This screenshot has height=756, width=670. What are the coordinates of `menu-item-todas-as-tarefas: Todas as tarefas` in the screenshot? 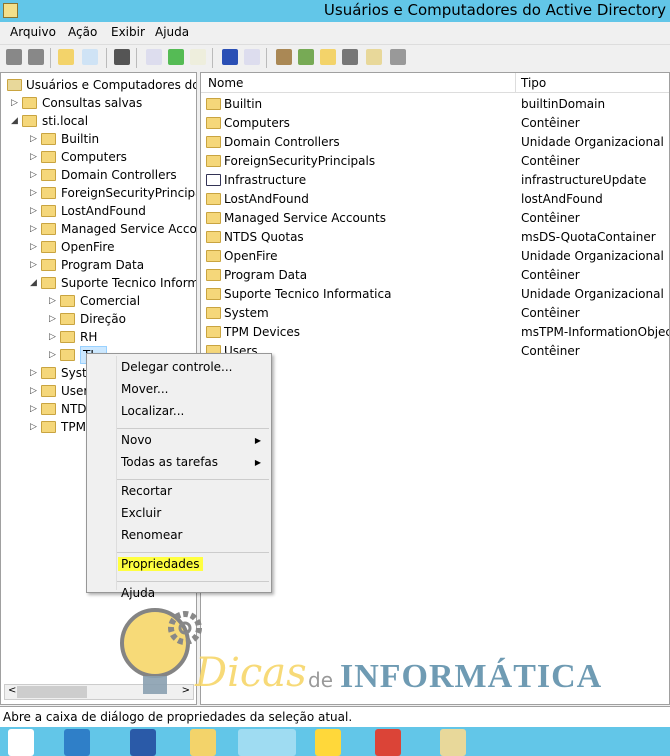 It's located at (169, 462).